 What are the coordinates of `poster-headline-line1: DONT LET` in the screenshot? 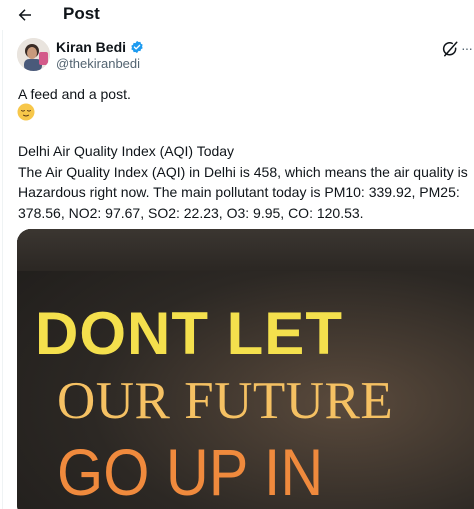 It's located at (189, 333).